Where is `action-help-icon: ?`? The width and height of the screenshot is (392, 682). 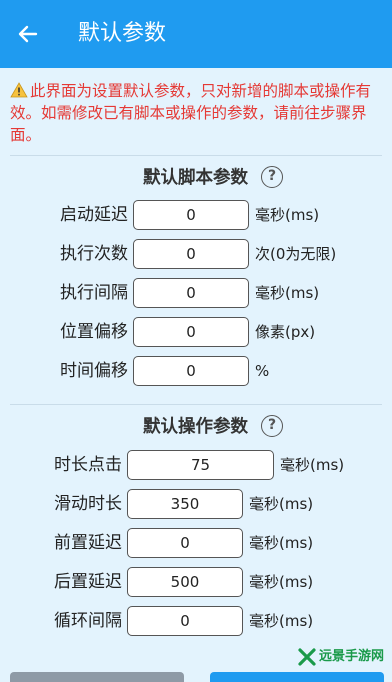
action-help-icon: ? is located at coordinates (272, 426).